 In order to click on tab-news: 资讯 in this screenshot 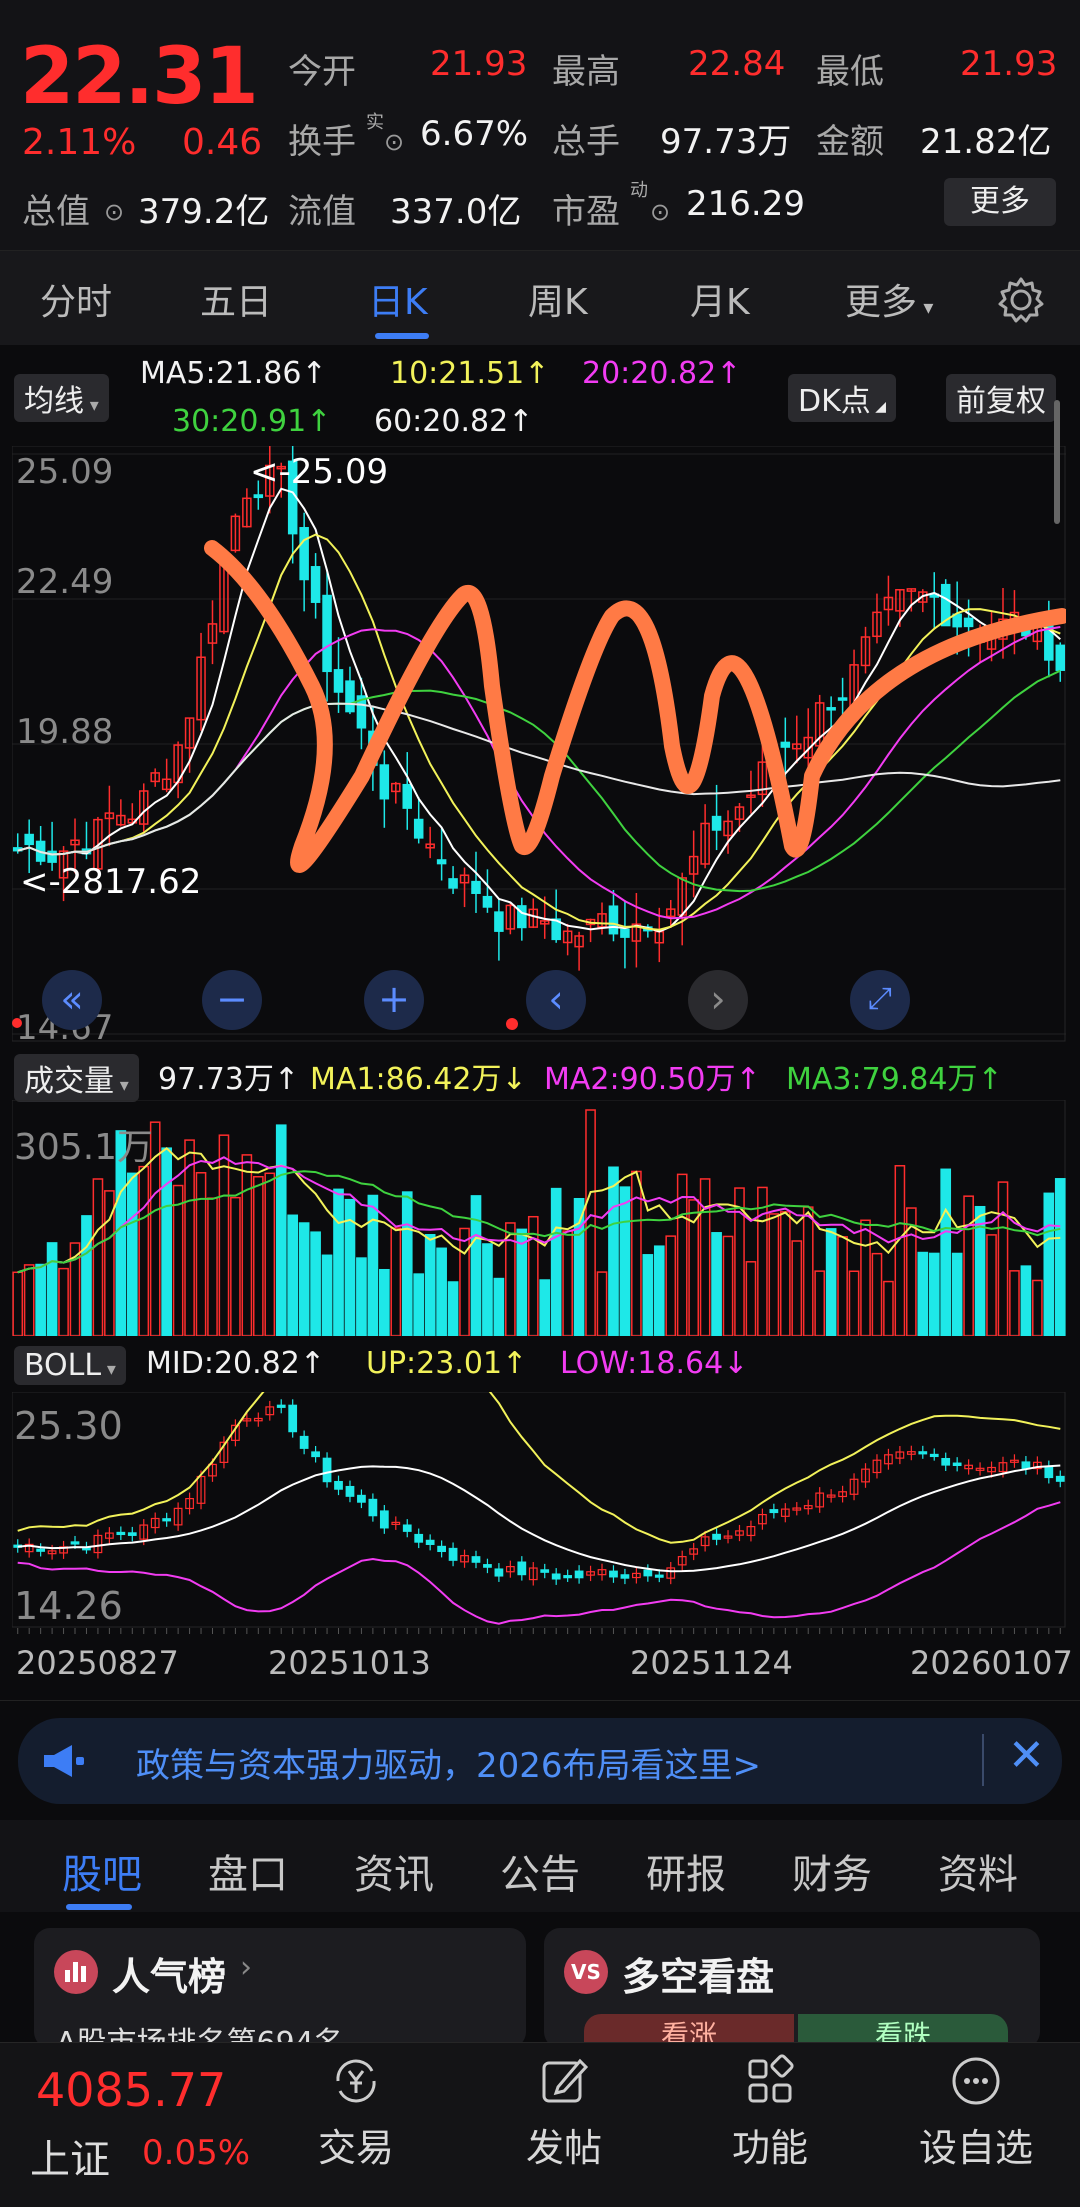, I will do `click(394, 1871)`.